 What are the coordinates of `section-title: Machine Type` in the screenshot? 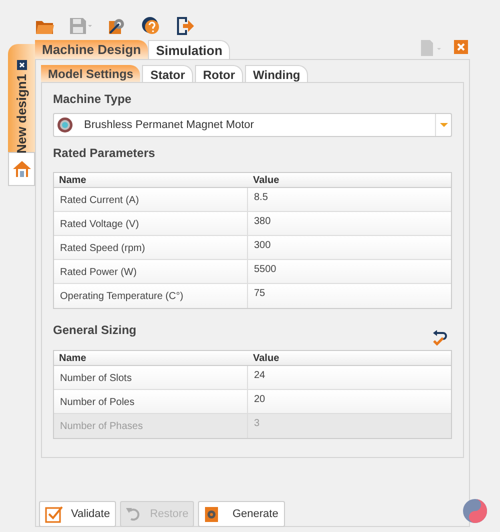 It's located at (92, 99).